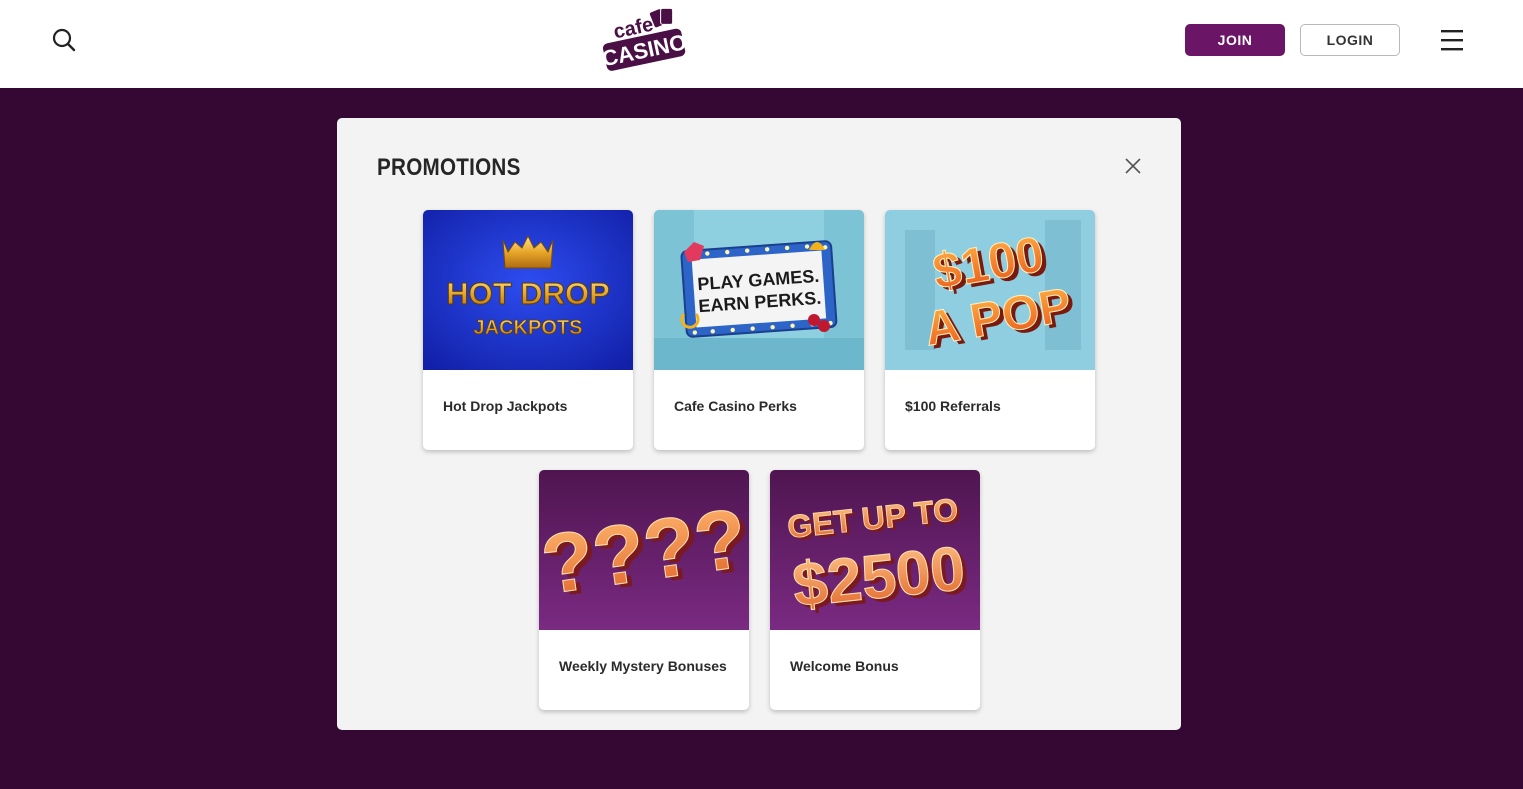  Describe the element at coordinates (449, 167) in the screenshot. I see `modal-title: PROMOTIONS` at that location.